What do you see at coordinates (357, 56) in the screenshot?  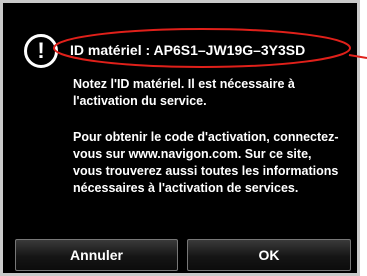 I see `highlight-pointer-line` at bounding box center [357, 56].